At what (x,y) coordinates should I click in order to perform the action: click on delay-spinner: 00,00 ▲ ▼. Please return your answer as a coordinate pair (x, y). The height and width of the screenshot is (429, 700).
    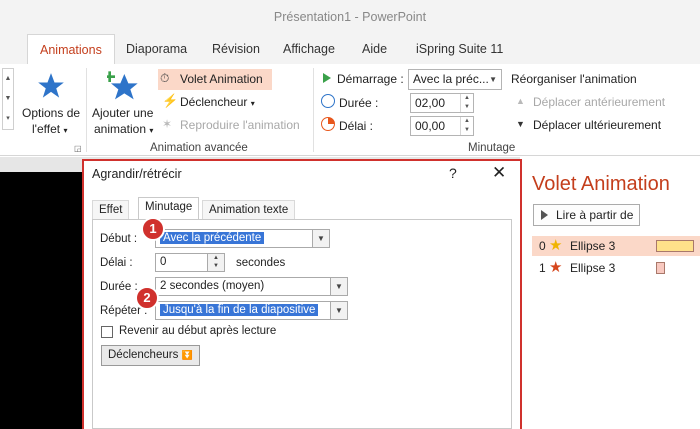
    Looking at the image, I should click on (442, 126).